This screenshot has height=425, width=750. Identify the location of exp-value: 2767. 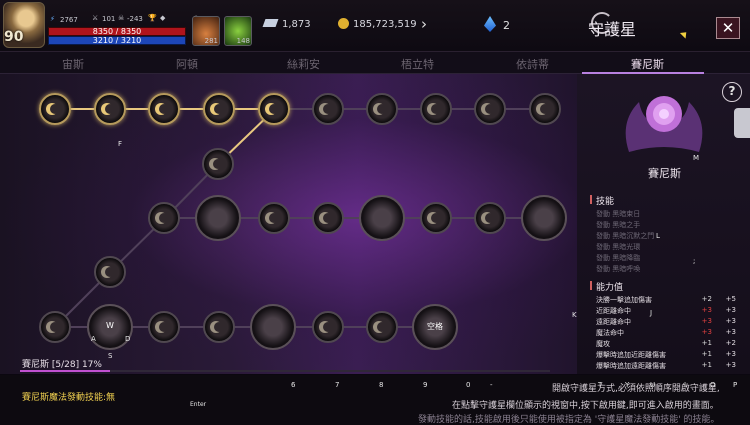
(69, 20).